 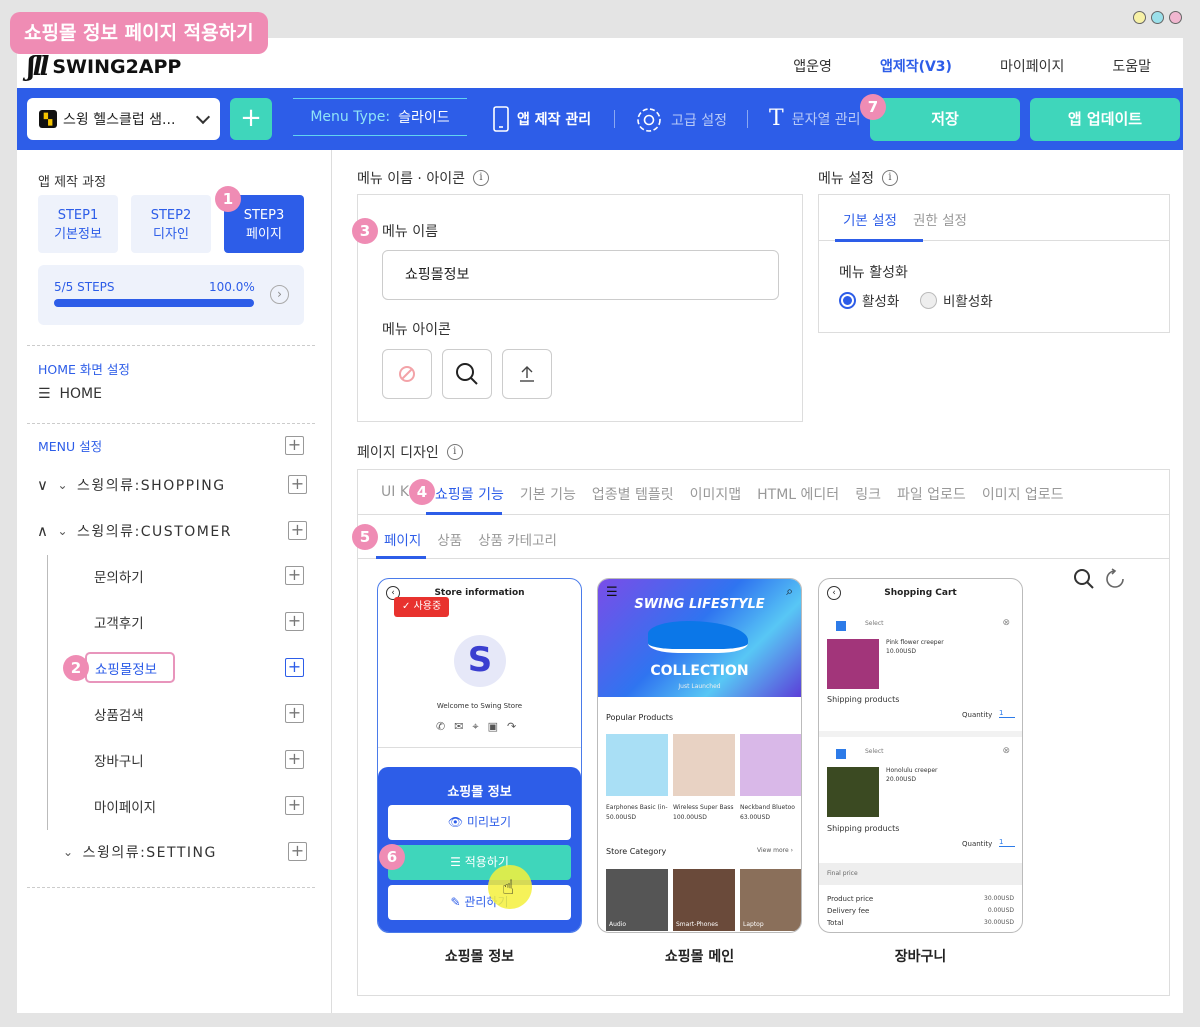 What do you see at coordinates (119, 622) in the screenshot?
I see `submenu-item: 고객후기` at bounding box center [119, 622].